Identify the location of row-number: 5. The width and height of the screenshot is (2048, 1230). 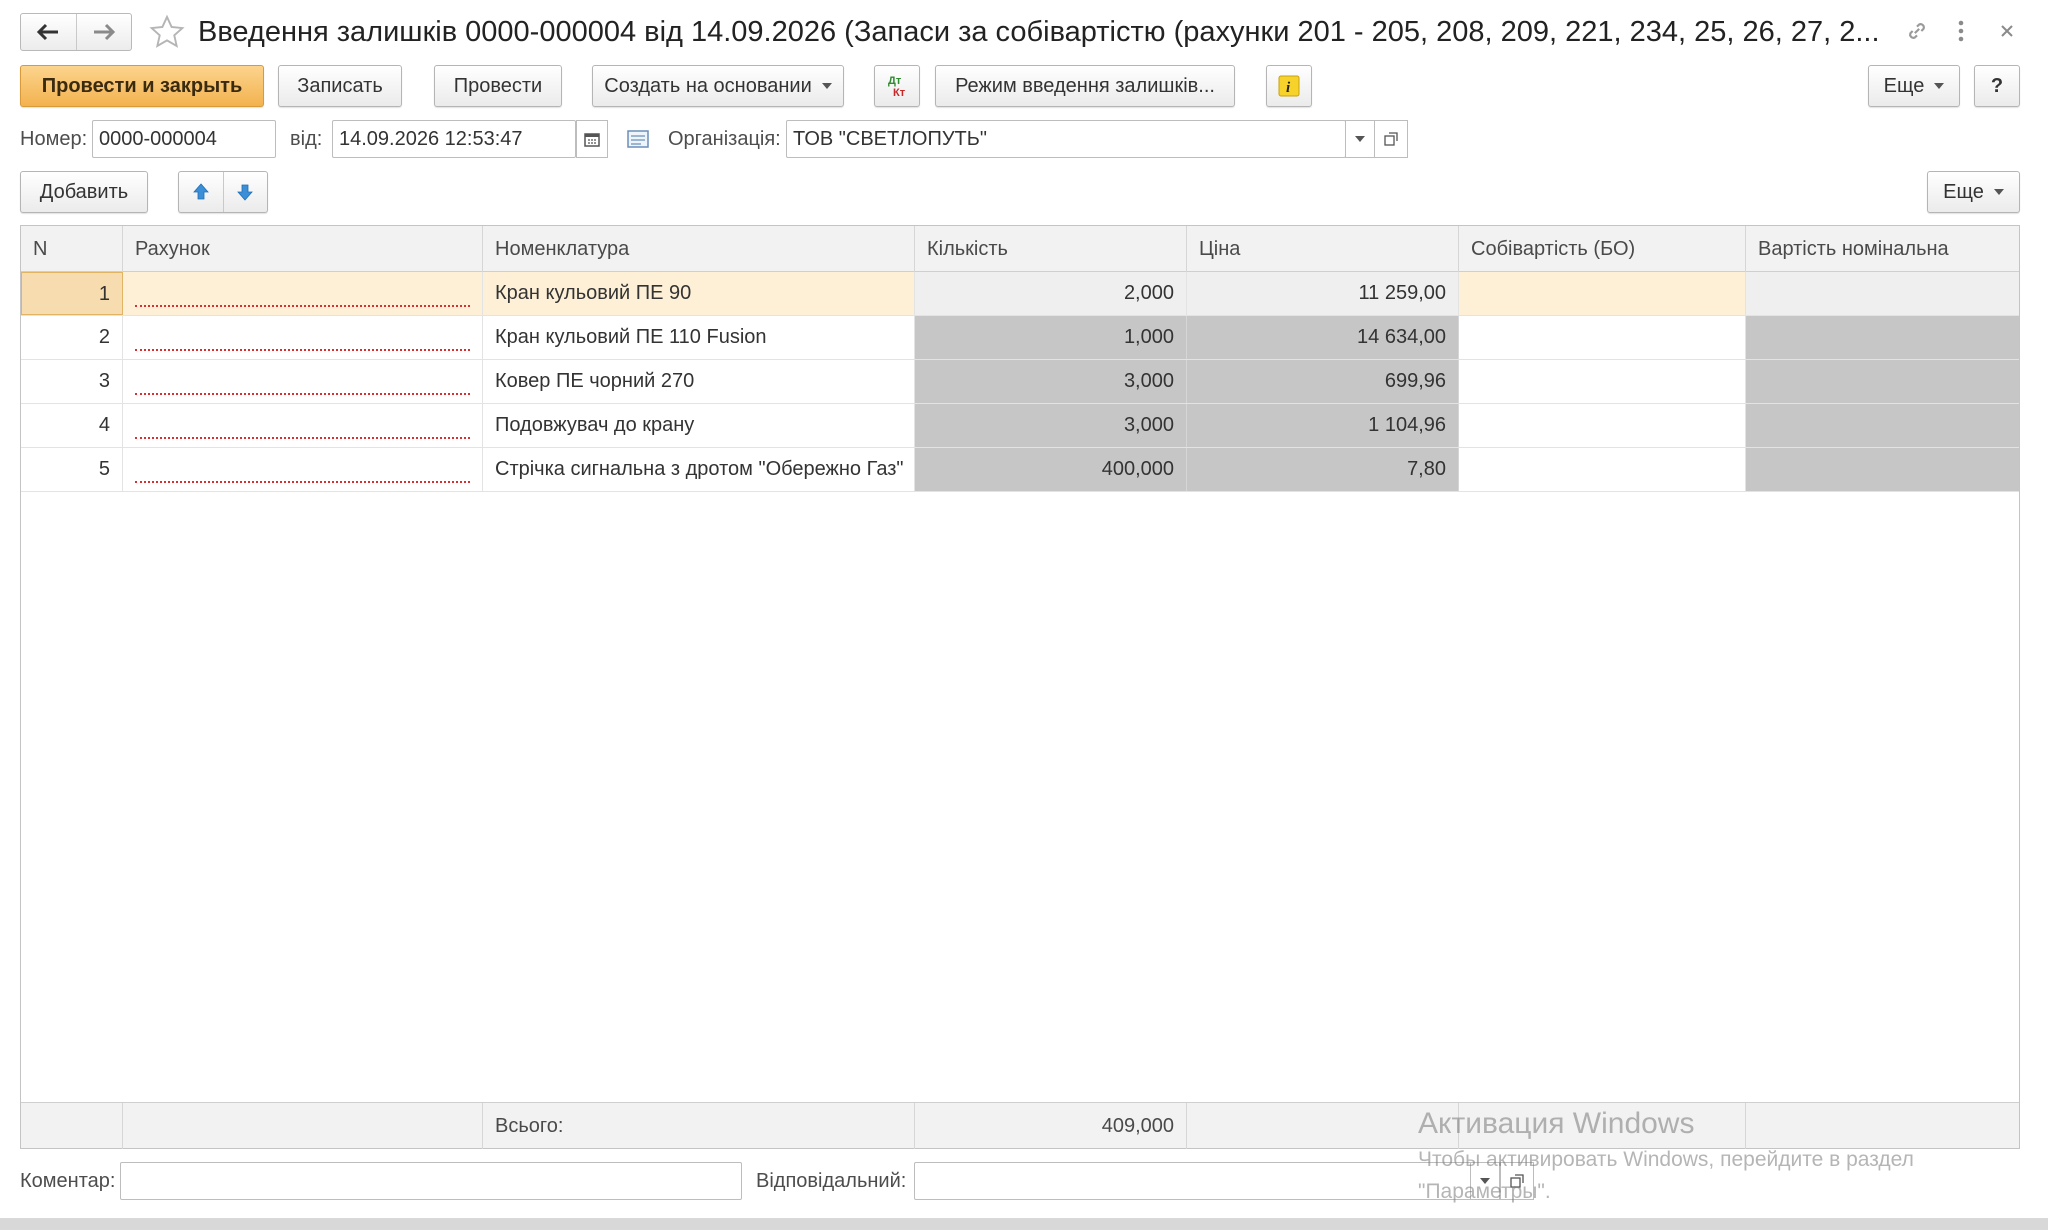
(72, 469).